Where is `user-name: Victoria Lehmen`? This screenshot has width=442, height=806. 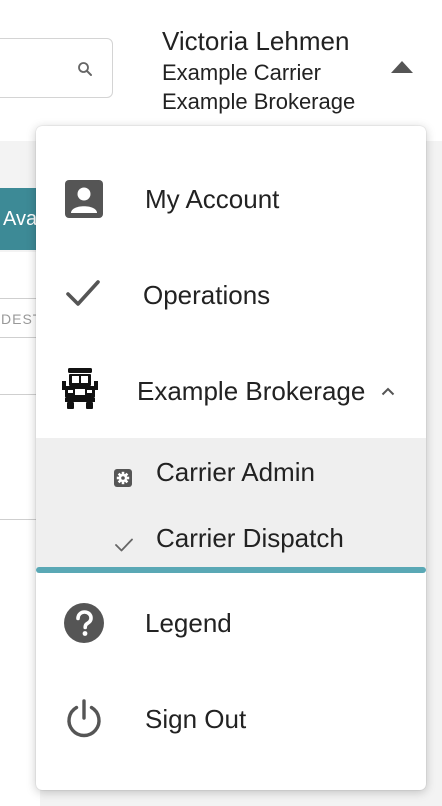
user-name: Victoria Lehmen is located at coordinates (256, 41).